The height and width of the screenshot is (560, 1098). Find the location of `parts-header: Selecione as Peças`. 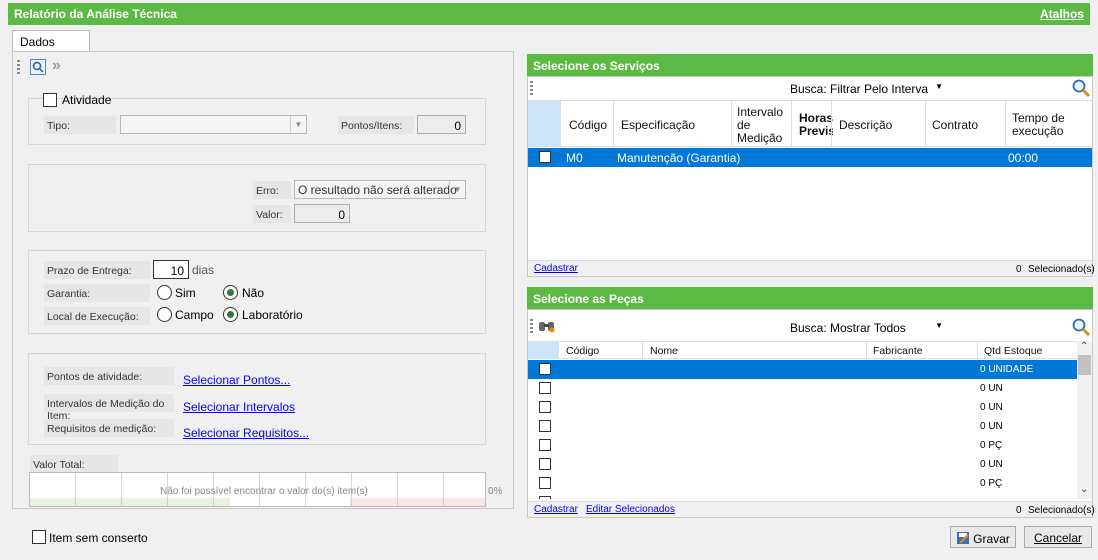

parts-header: Selecione as Peças is located at coordinates (810, 298).